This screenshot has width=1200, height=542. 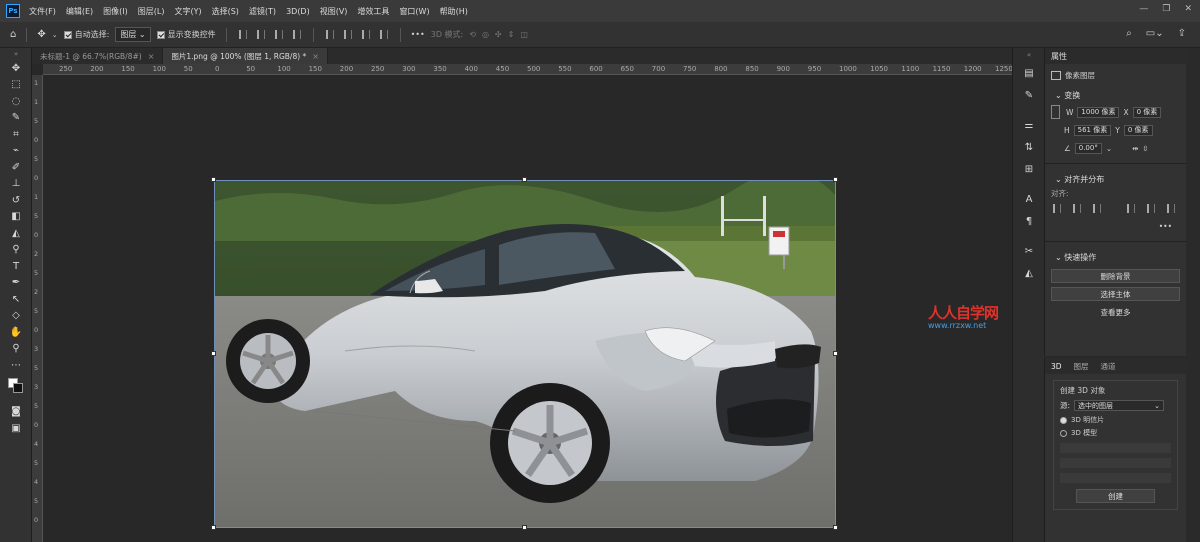 What do you see at coordinates (1088, 148) in the screenshot?
I see `angle-input: 0.00°` at bounding box center [1088, 148].